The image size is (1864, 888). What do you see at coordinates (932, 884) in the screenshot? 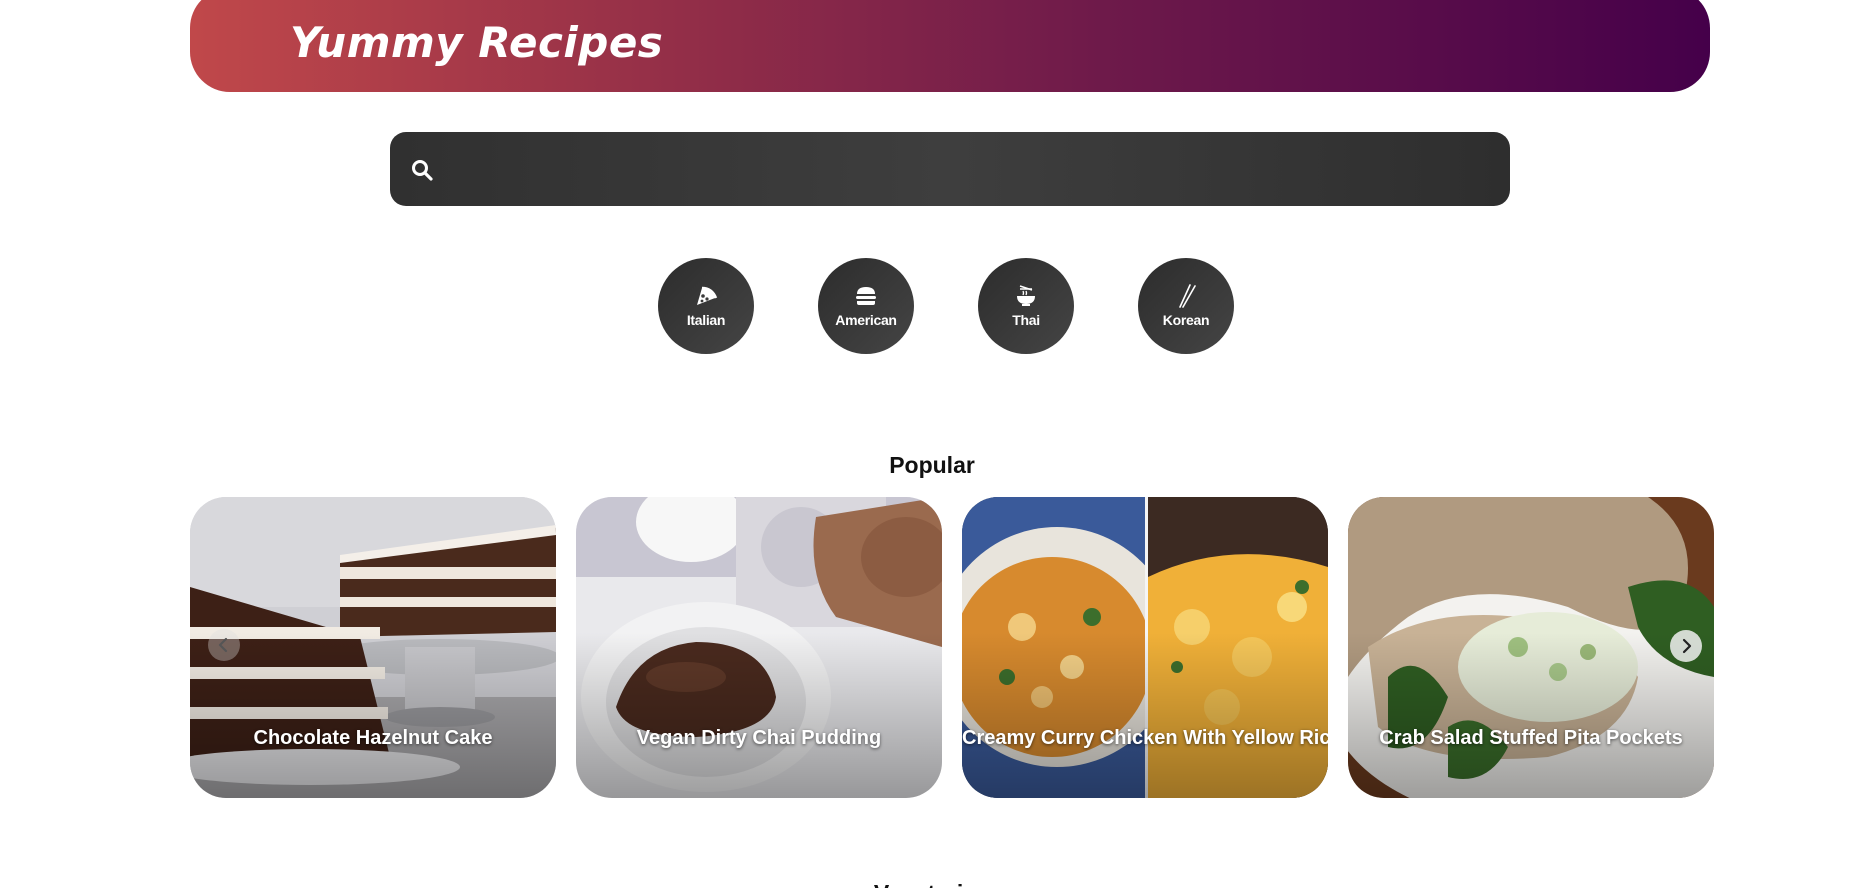
I see `vegetarian-heading: Vegetarian` at bounding box center [932, 884].